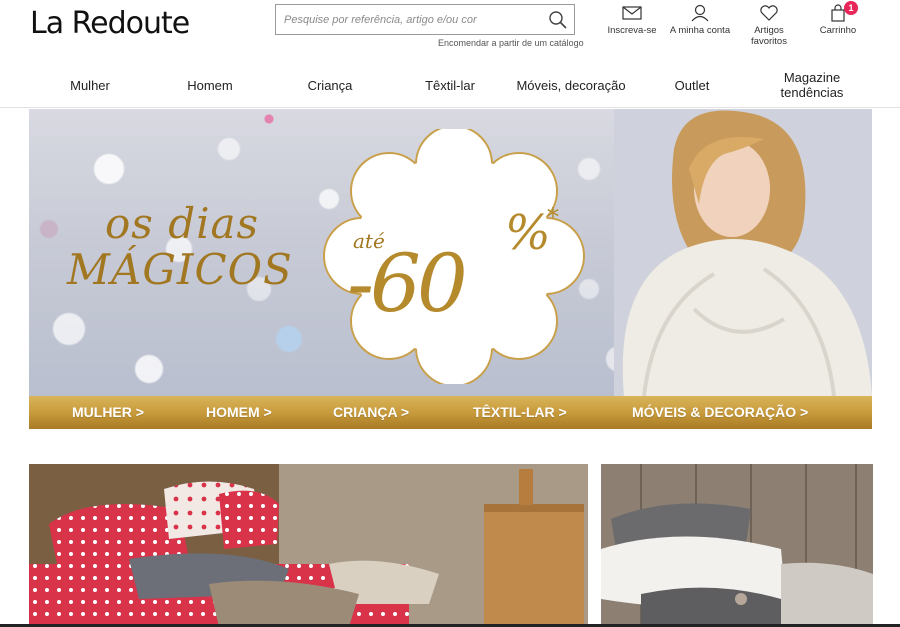 This screenshot has width=900, height=627. Describe the element at coordinates (239, 412) in the screenshot. I see `hero-link-homem: HOMEM >` at that location.